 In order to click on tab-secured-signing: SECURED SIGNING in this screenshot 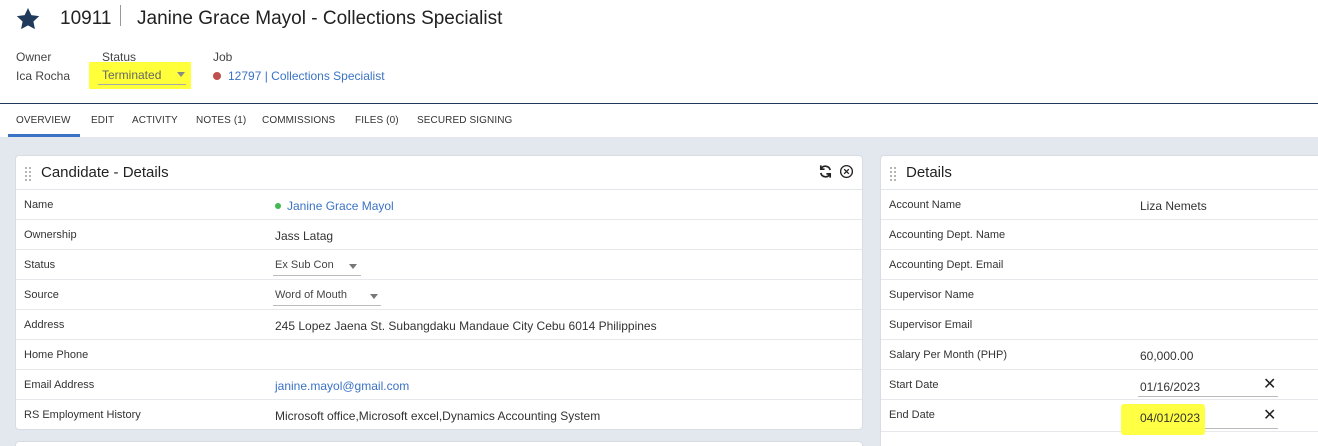, I will do `click(464, 120)`.